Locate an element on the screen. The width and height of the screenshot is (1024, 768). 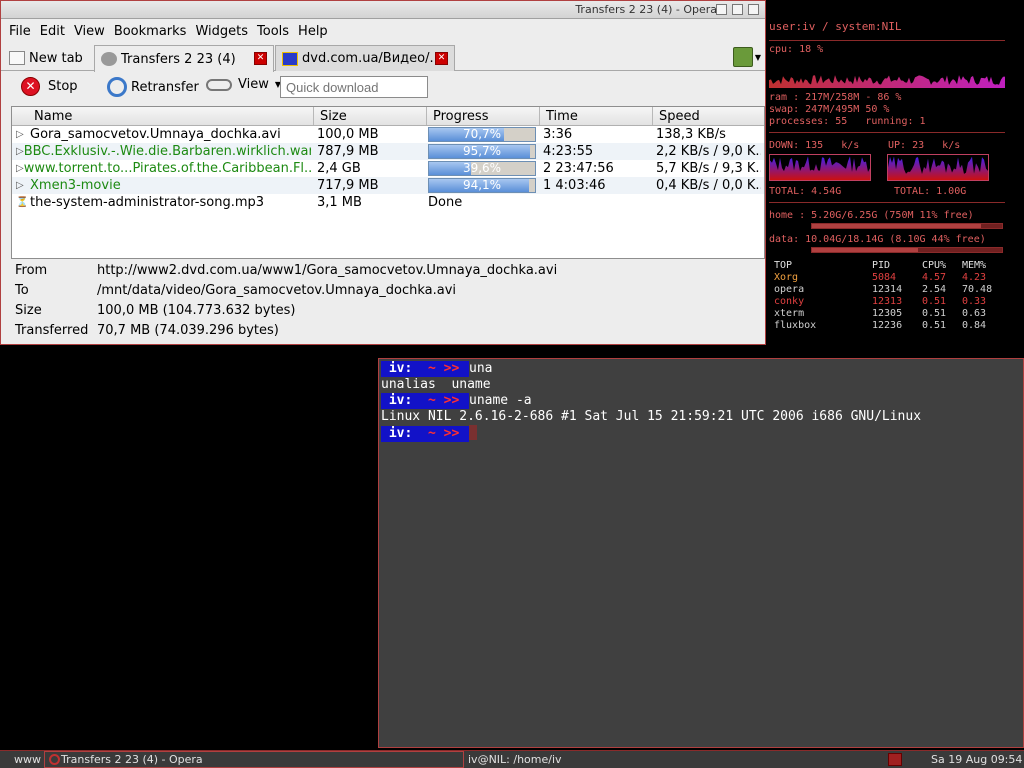
size-label: Size is located at coordinates (28, 310).